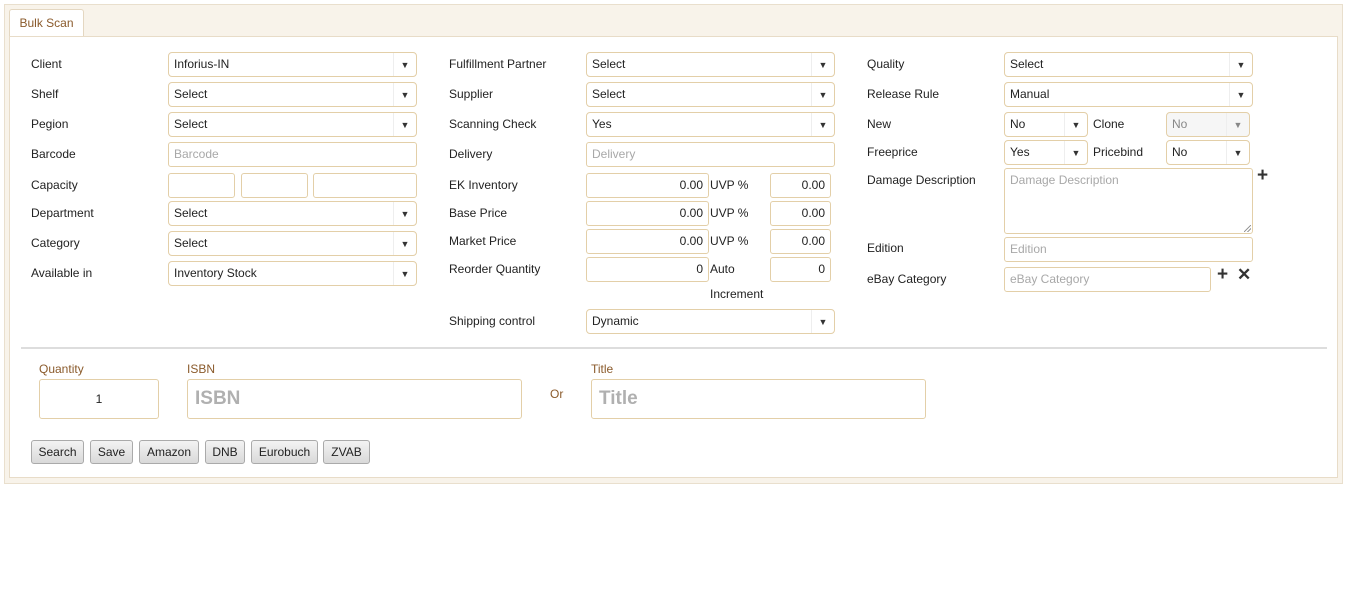 The image size is (1346, 610). I want to click on ebay-category-label: eBay Category, so click(907, 279).